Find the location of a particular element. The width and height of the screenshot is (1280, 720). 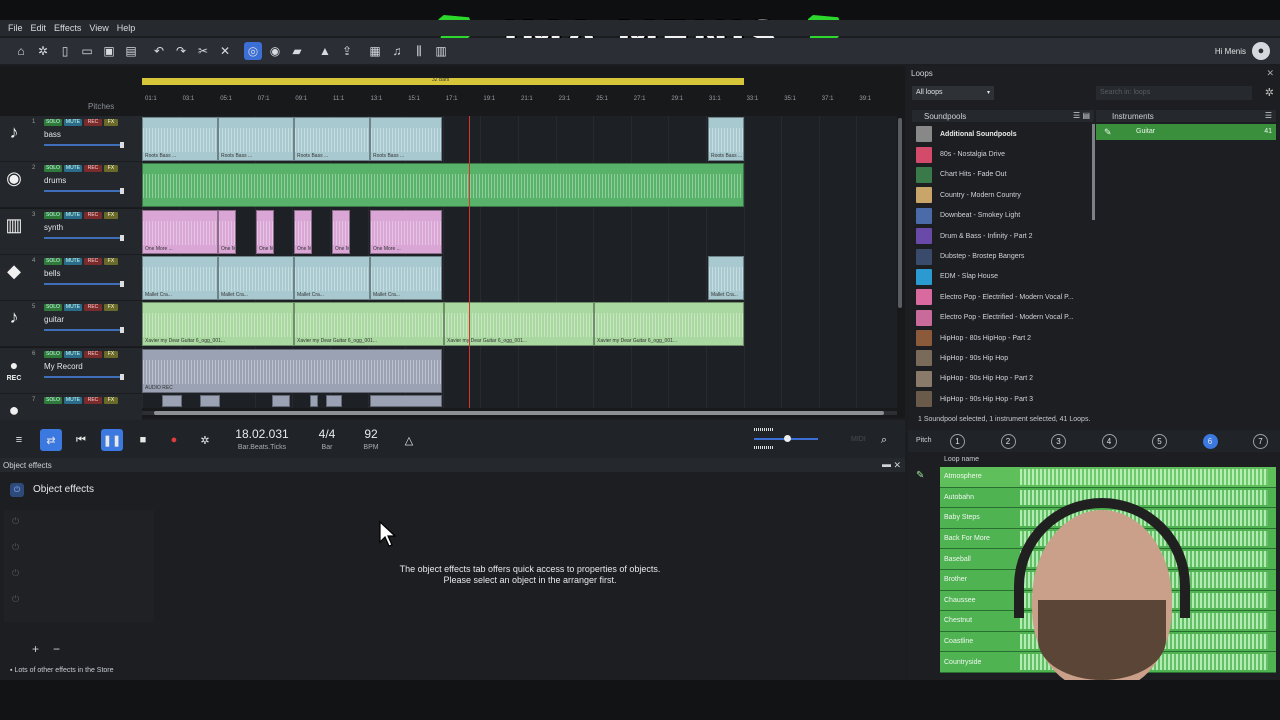

pause-icon: ❚❚ is located at coordinates (112, 440).